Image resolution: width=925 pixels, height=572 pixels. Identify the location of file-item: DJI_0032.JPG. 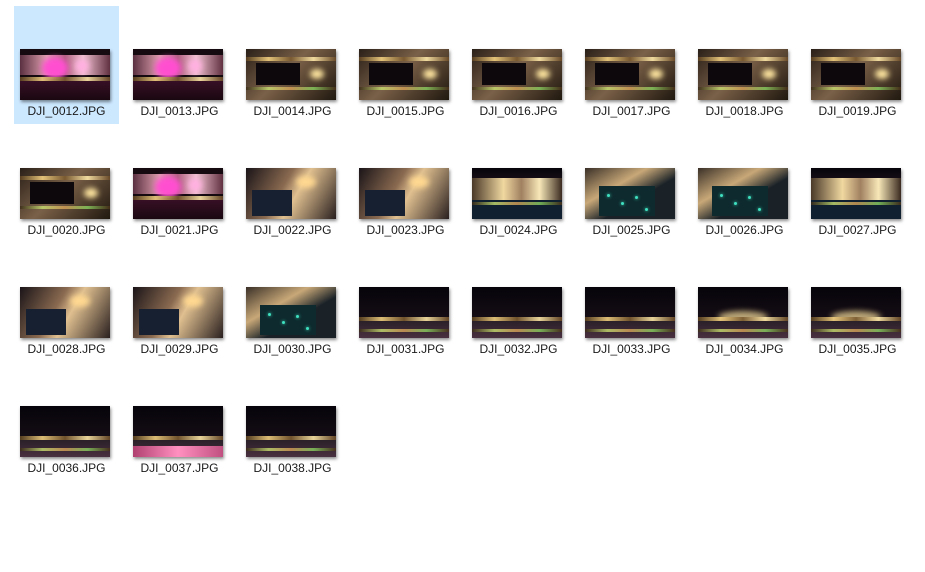
(518, 303).